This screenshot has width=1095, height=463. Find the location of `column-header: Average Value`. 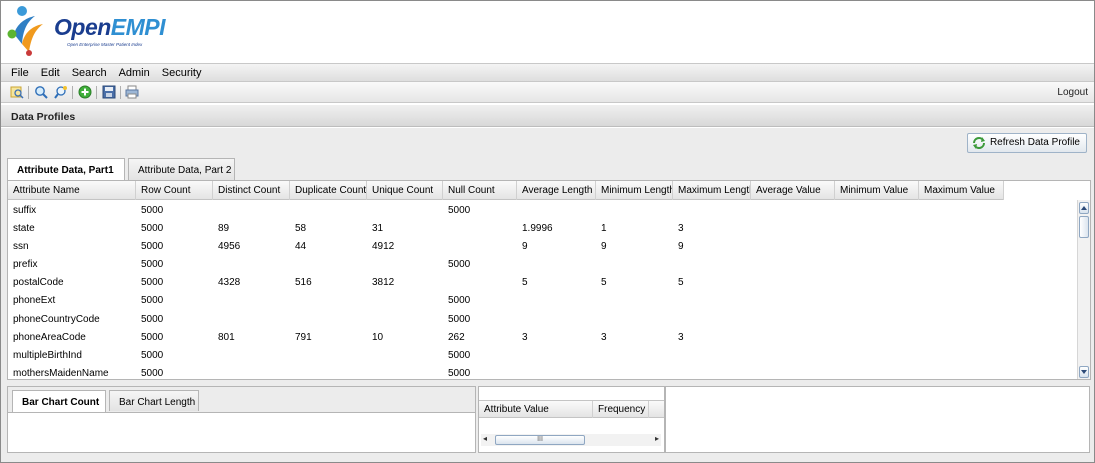

column-header: Average Value is located at coordinates (793, 190).